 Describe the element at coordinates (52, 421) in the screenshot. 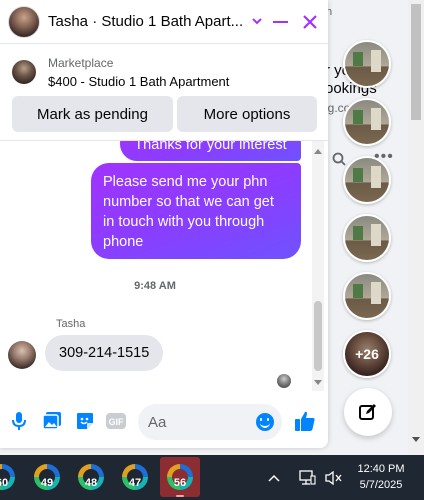

I see `photo-icon` at that location.